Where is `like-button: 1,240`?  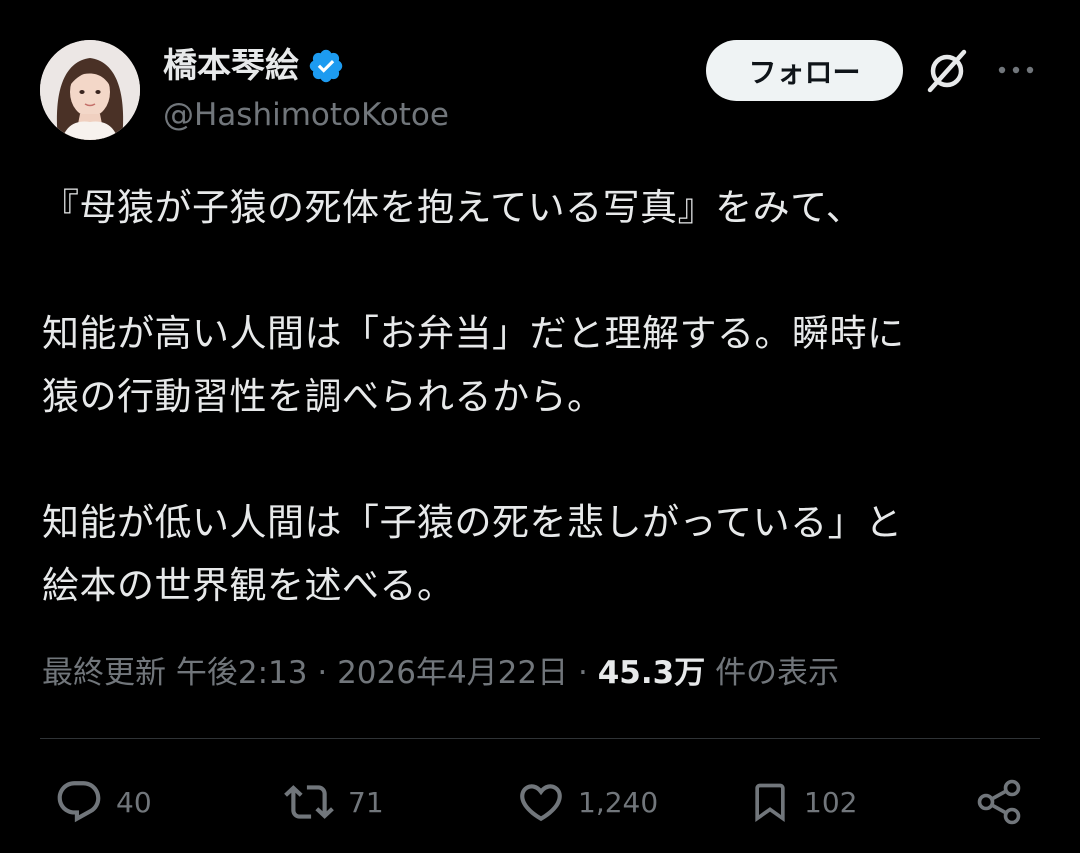 like-button: 1,240 is located at coordinates (587, 802).